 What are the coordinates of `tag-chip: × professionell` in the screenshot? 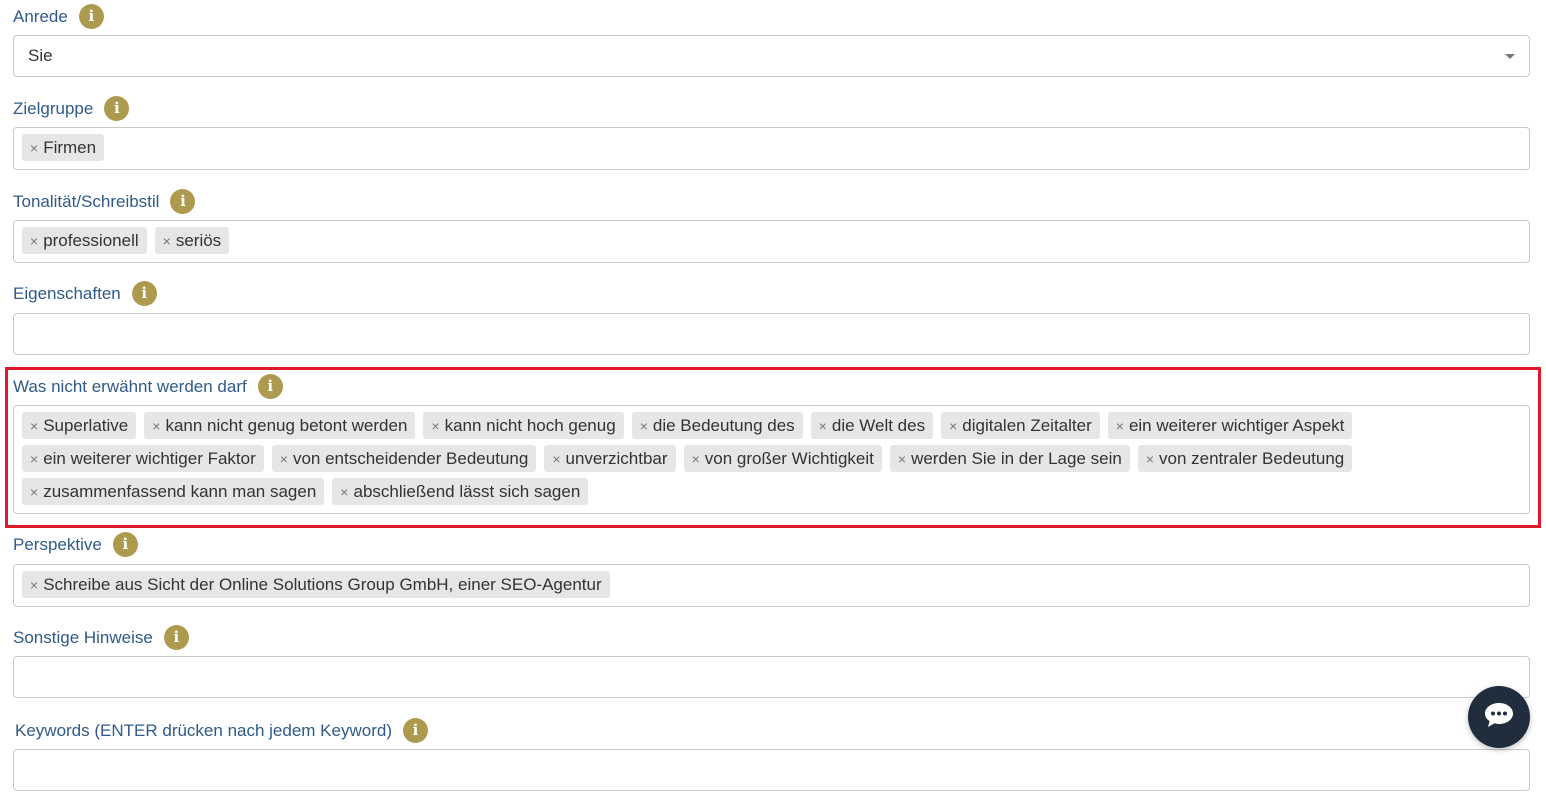 It's located at (84, 240).